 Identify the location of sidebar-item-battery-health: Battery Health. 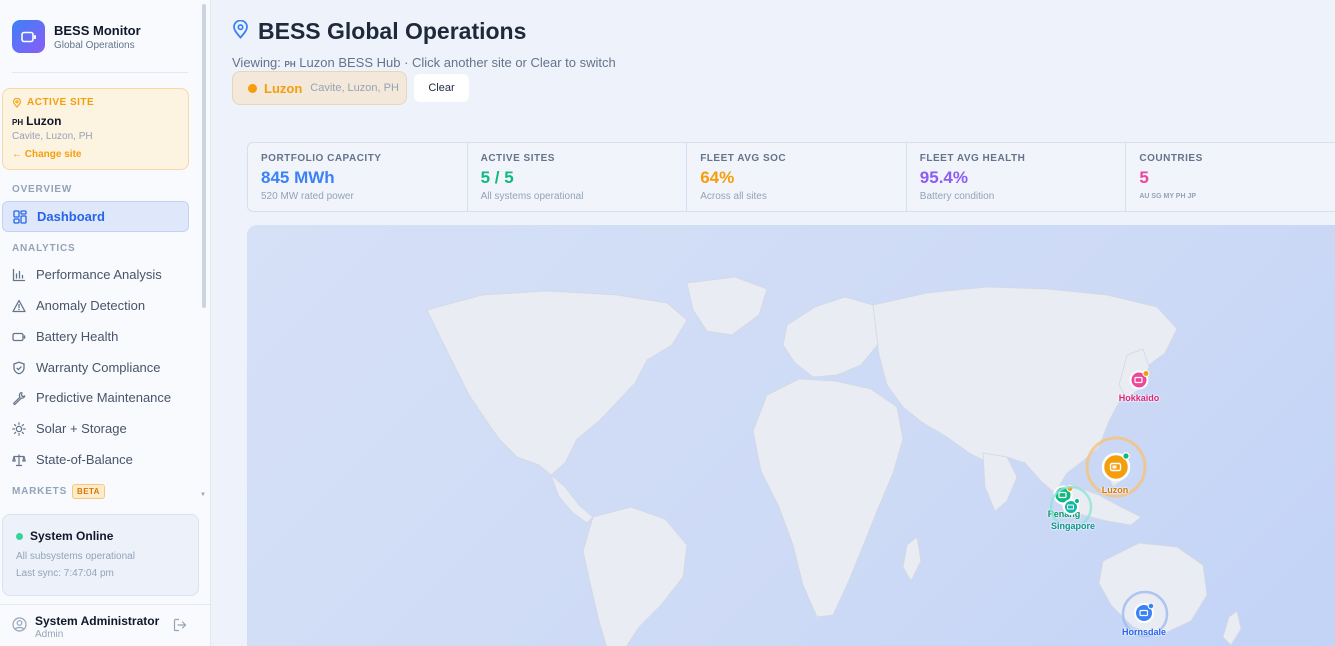
(95, 336).